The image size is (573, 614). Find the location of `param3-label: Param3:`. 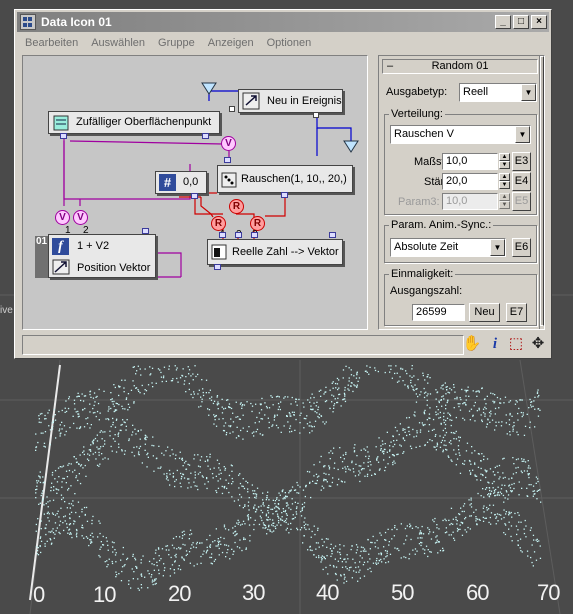

param3-label: Param3: is located at coordinates (419, 202).